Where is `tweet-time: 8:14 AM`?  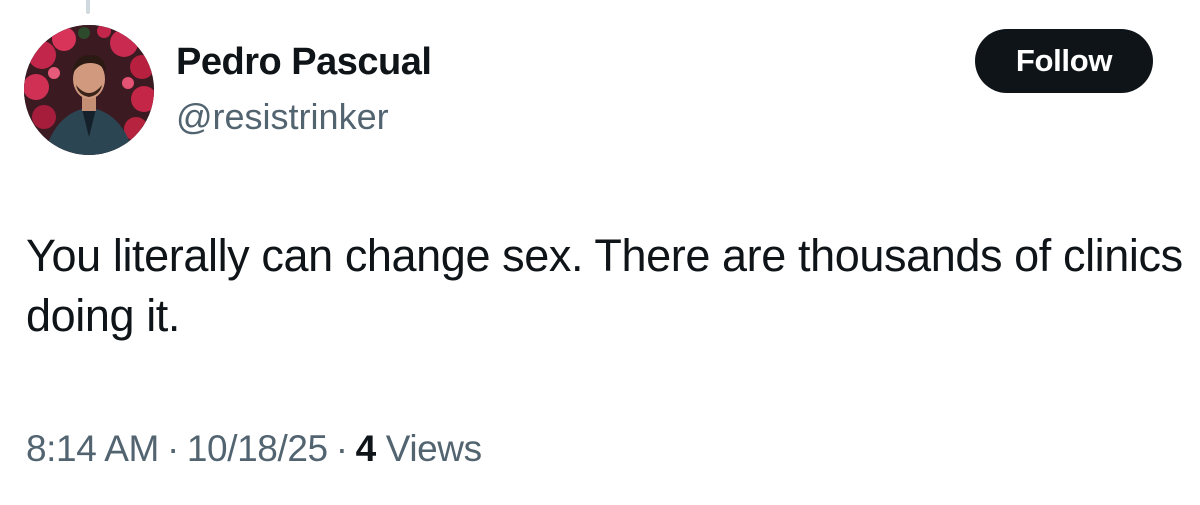 tweet-time: 8:14 AM is located at coordinates (92, 448).